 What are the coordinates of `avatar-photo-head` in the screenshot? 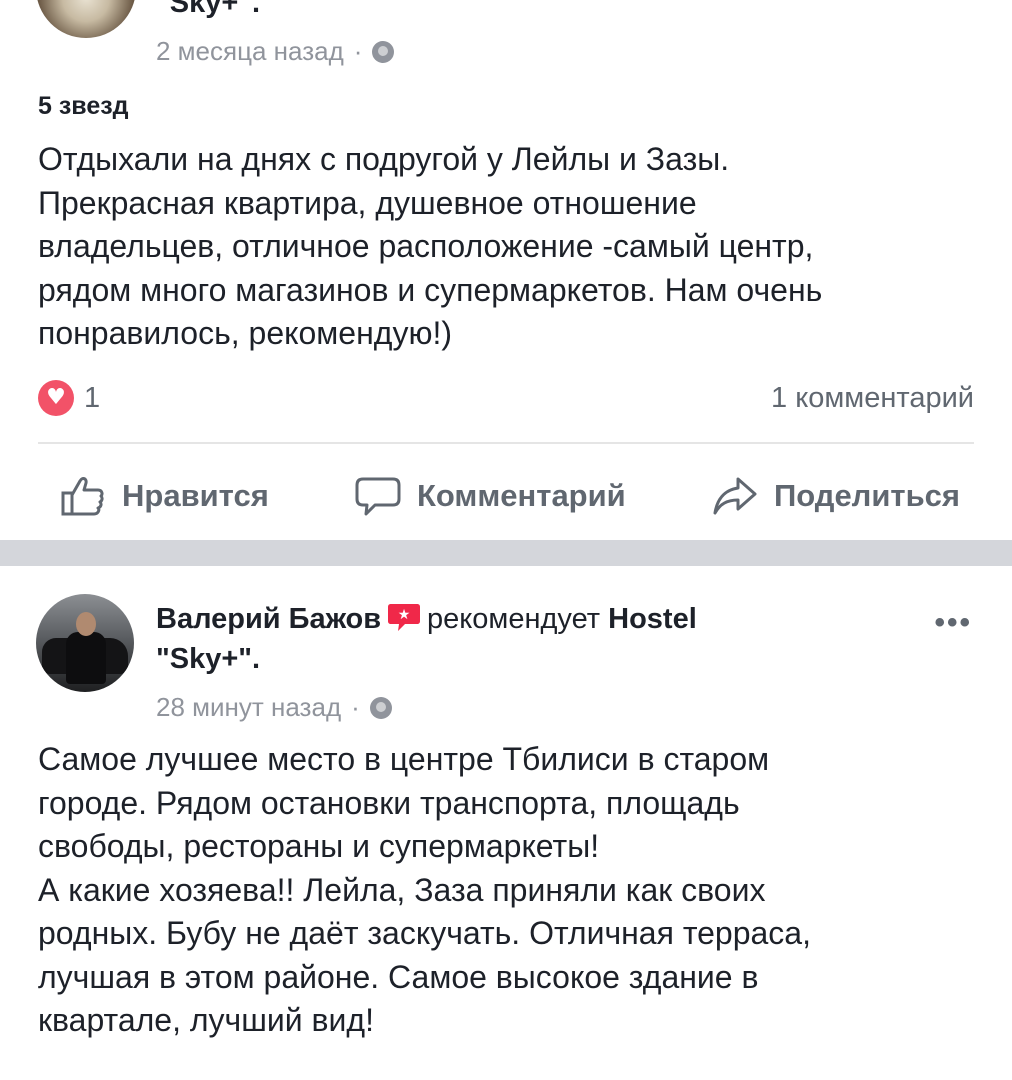 It's located at (86, 624).